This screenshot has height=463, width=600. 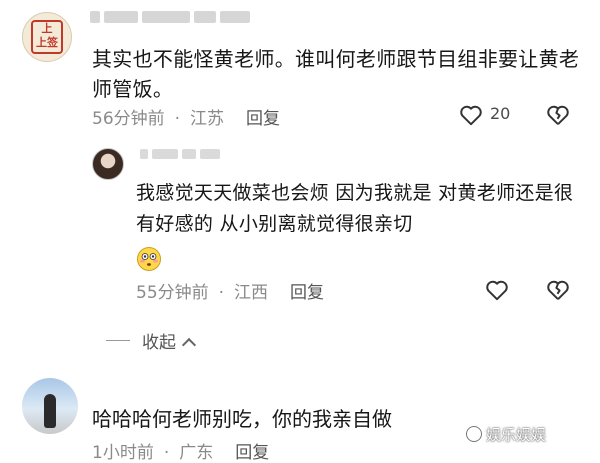 I want to click on avatar: 上上签, so click(x=47, y=37).